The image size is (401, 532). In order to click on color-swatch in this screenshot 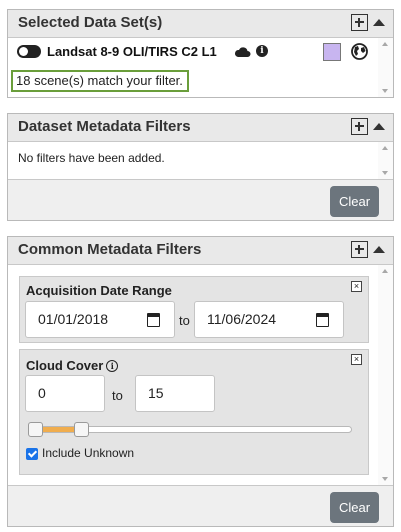, I will do `click(332, 52)`.